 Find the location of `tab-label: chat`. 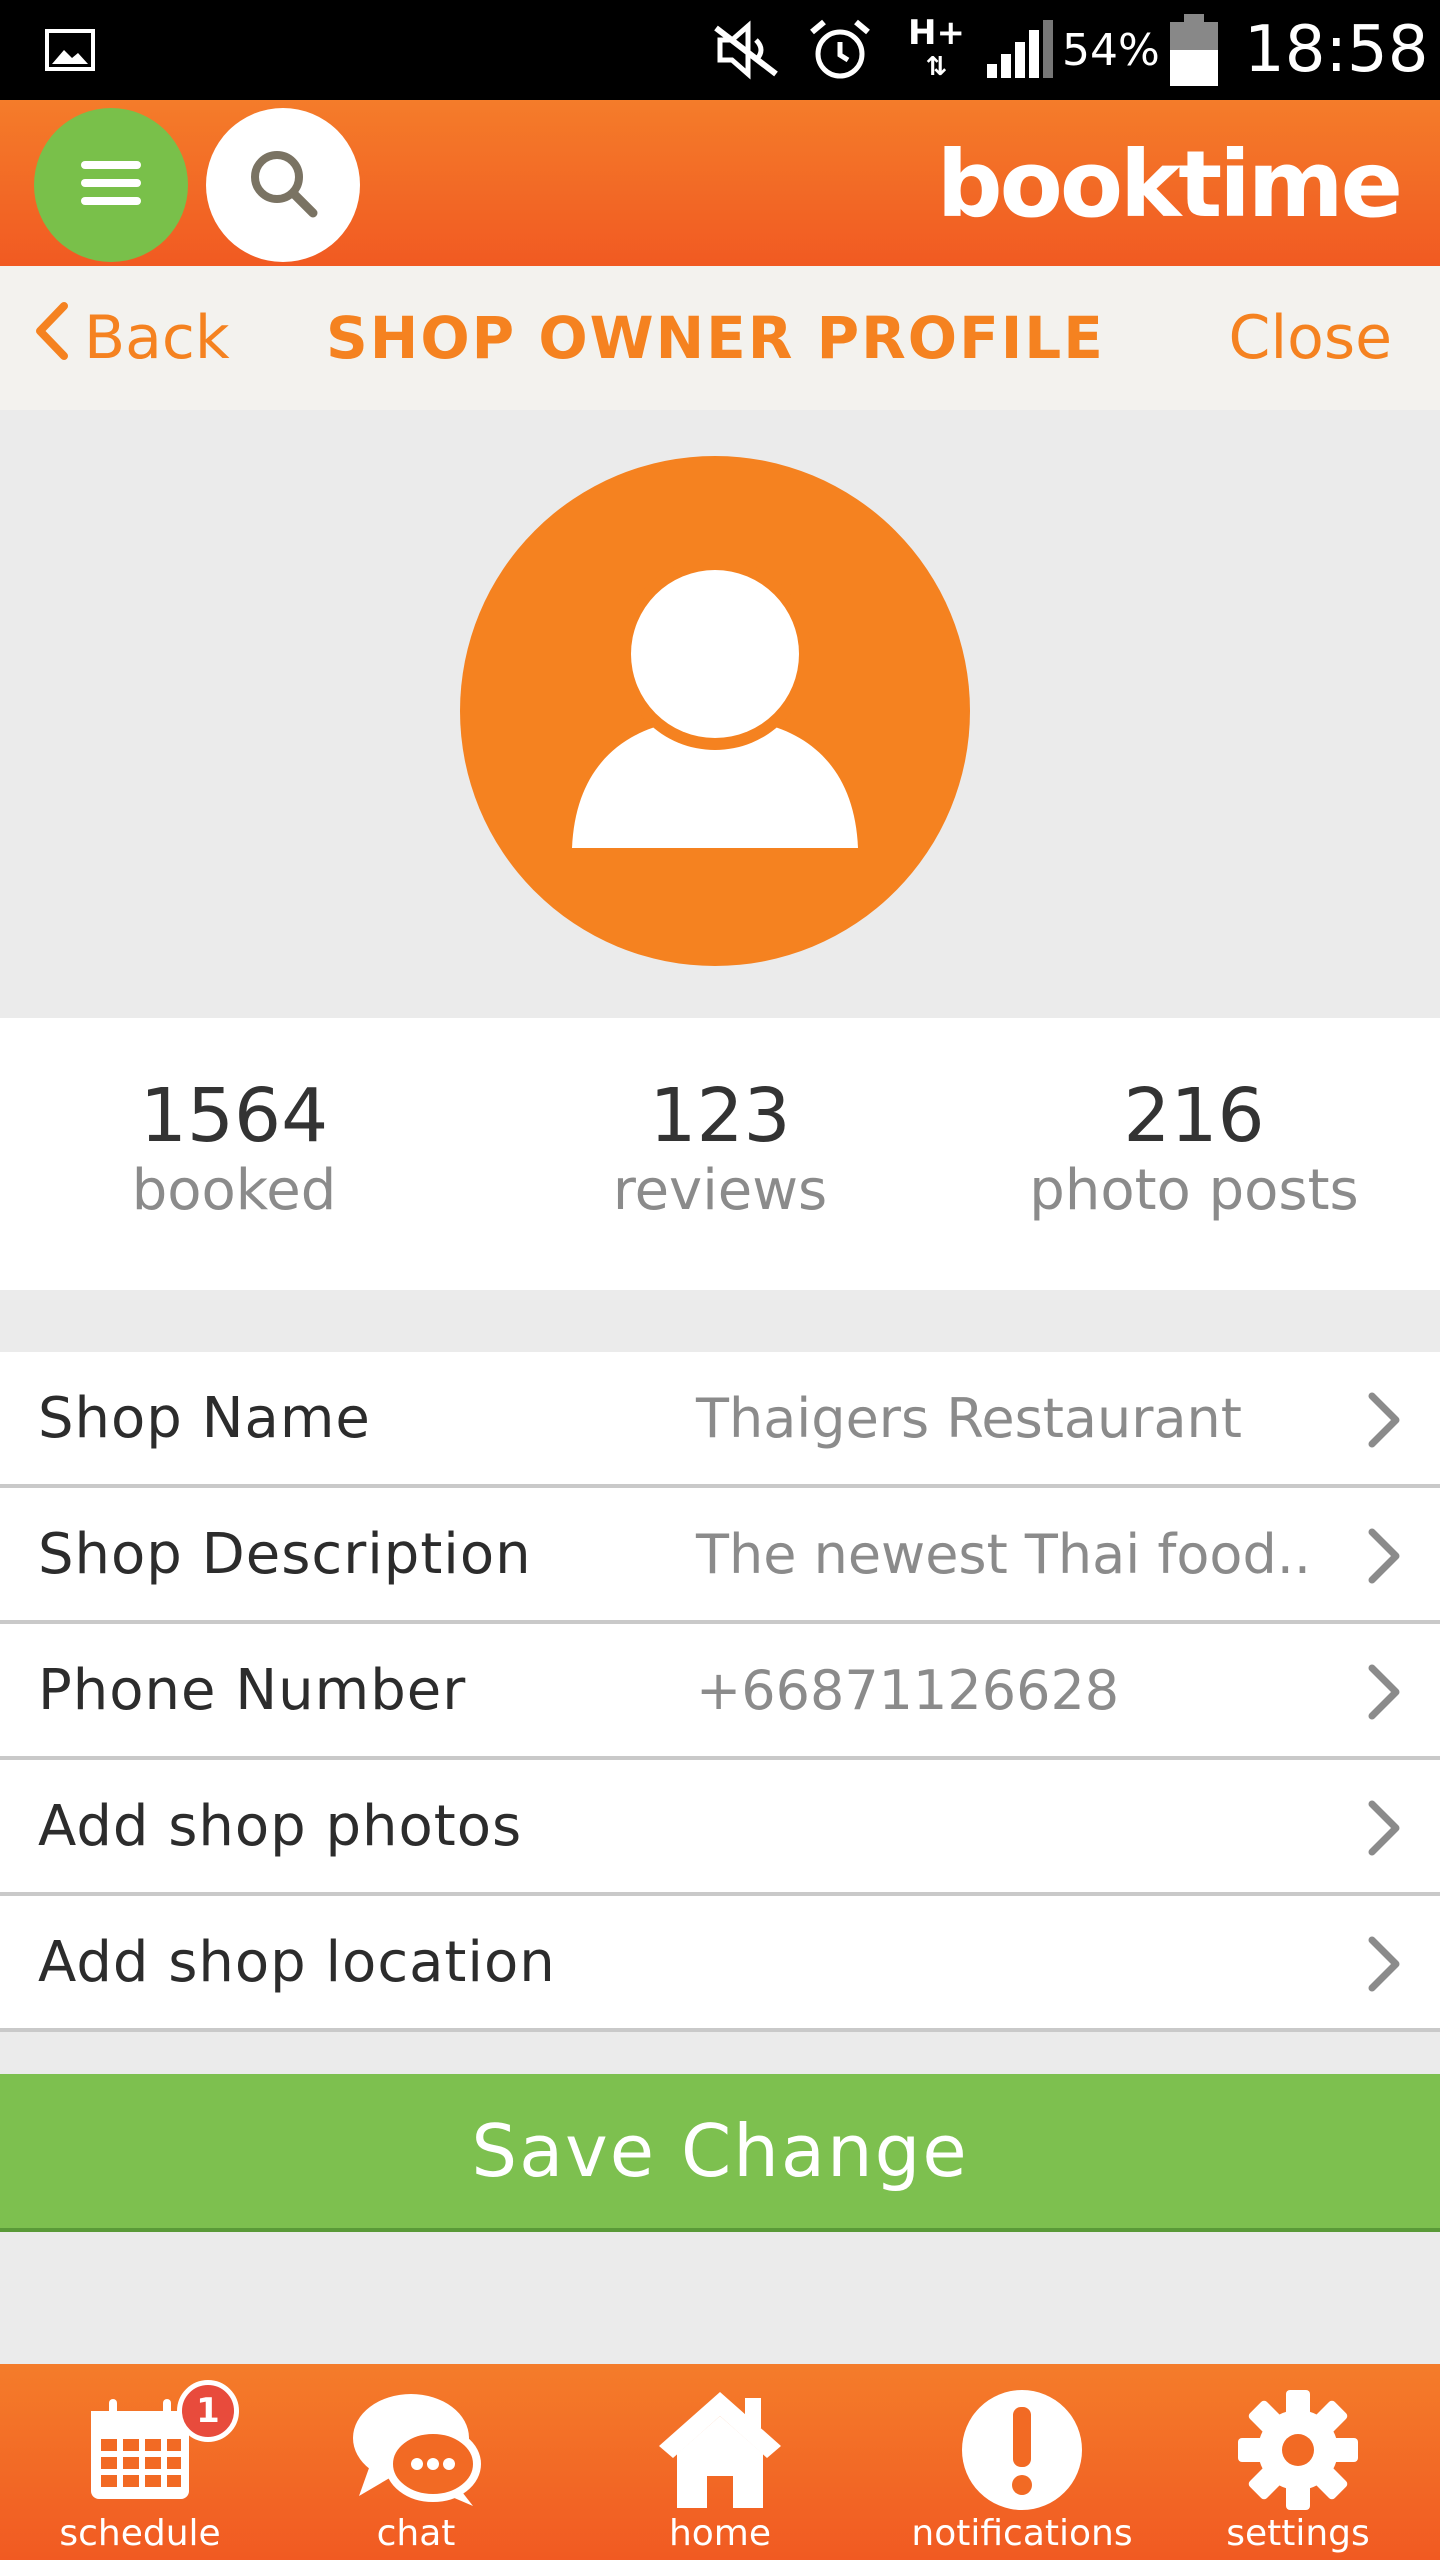

tab-label: chat is located at coordinates (416, 2533).